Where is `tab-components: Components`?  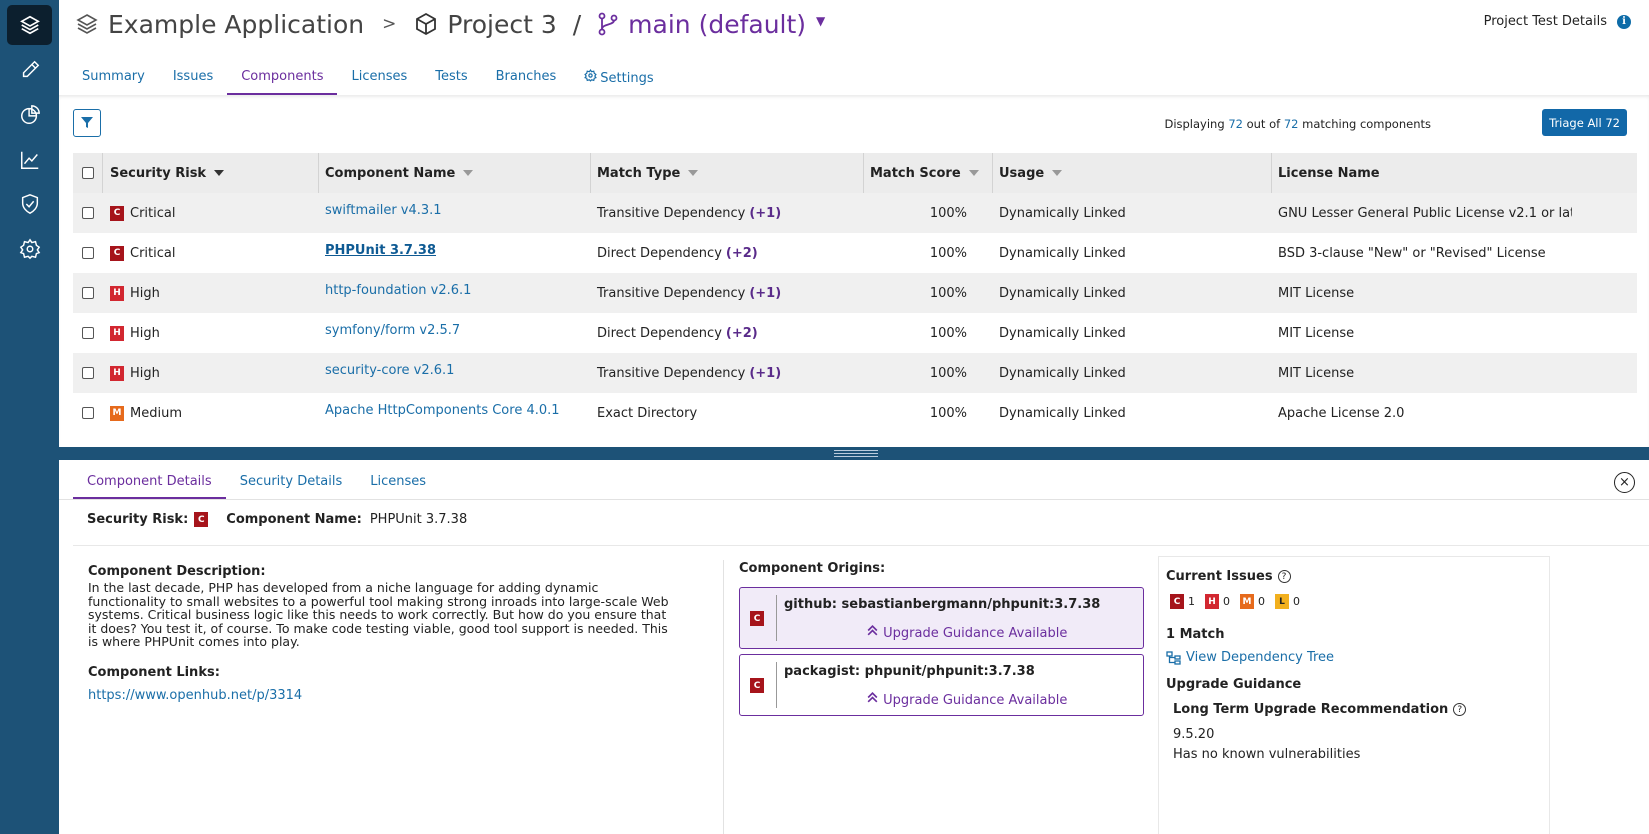 tab-components: Components is located at coordinates (282, 77).